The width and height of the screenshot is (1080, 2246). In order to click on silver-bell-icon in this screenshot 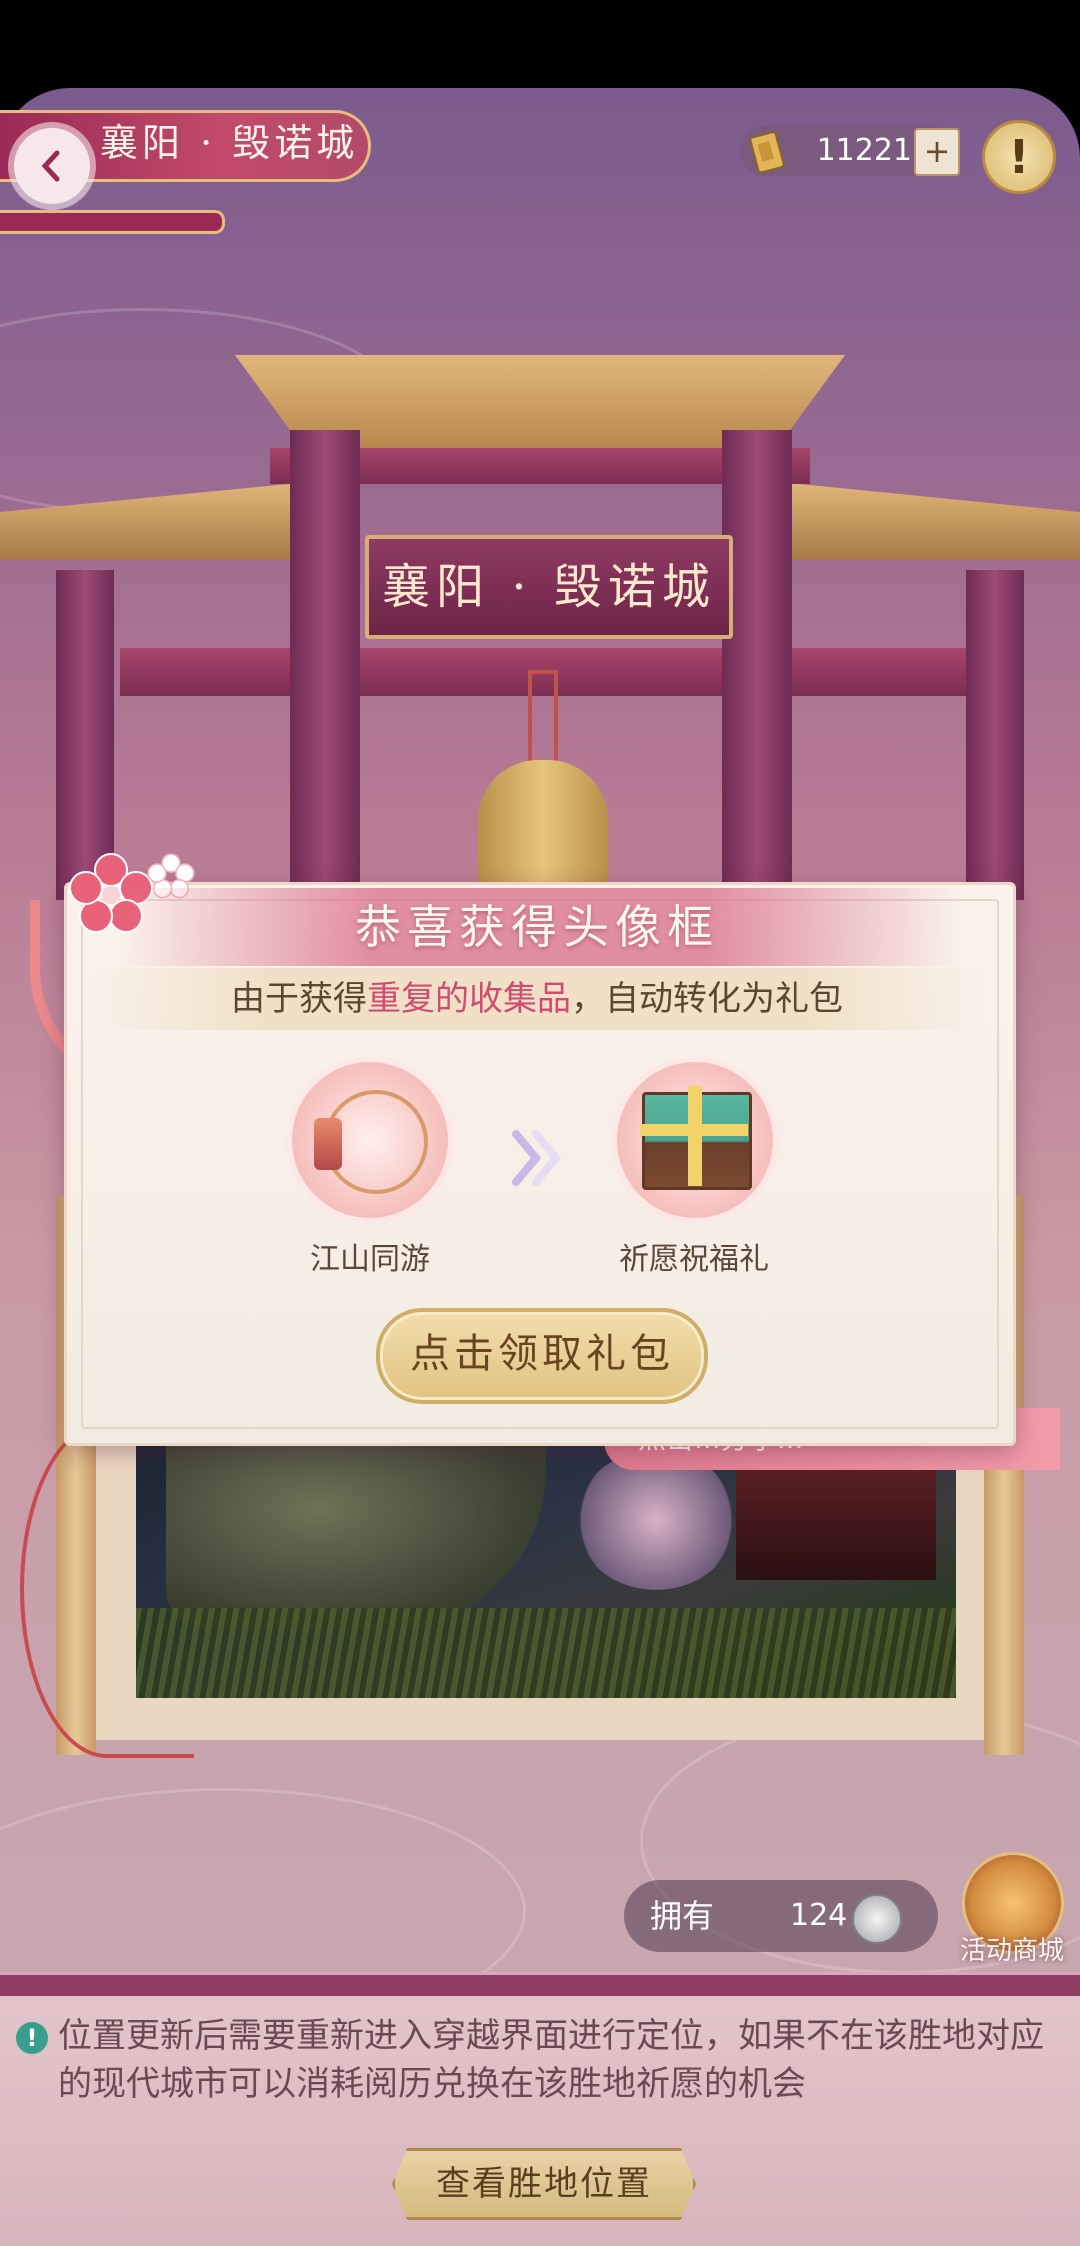, I will do `click(877, 1919)`.